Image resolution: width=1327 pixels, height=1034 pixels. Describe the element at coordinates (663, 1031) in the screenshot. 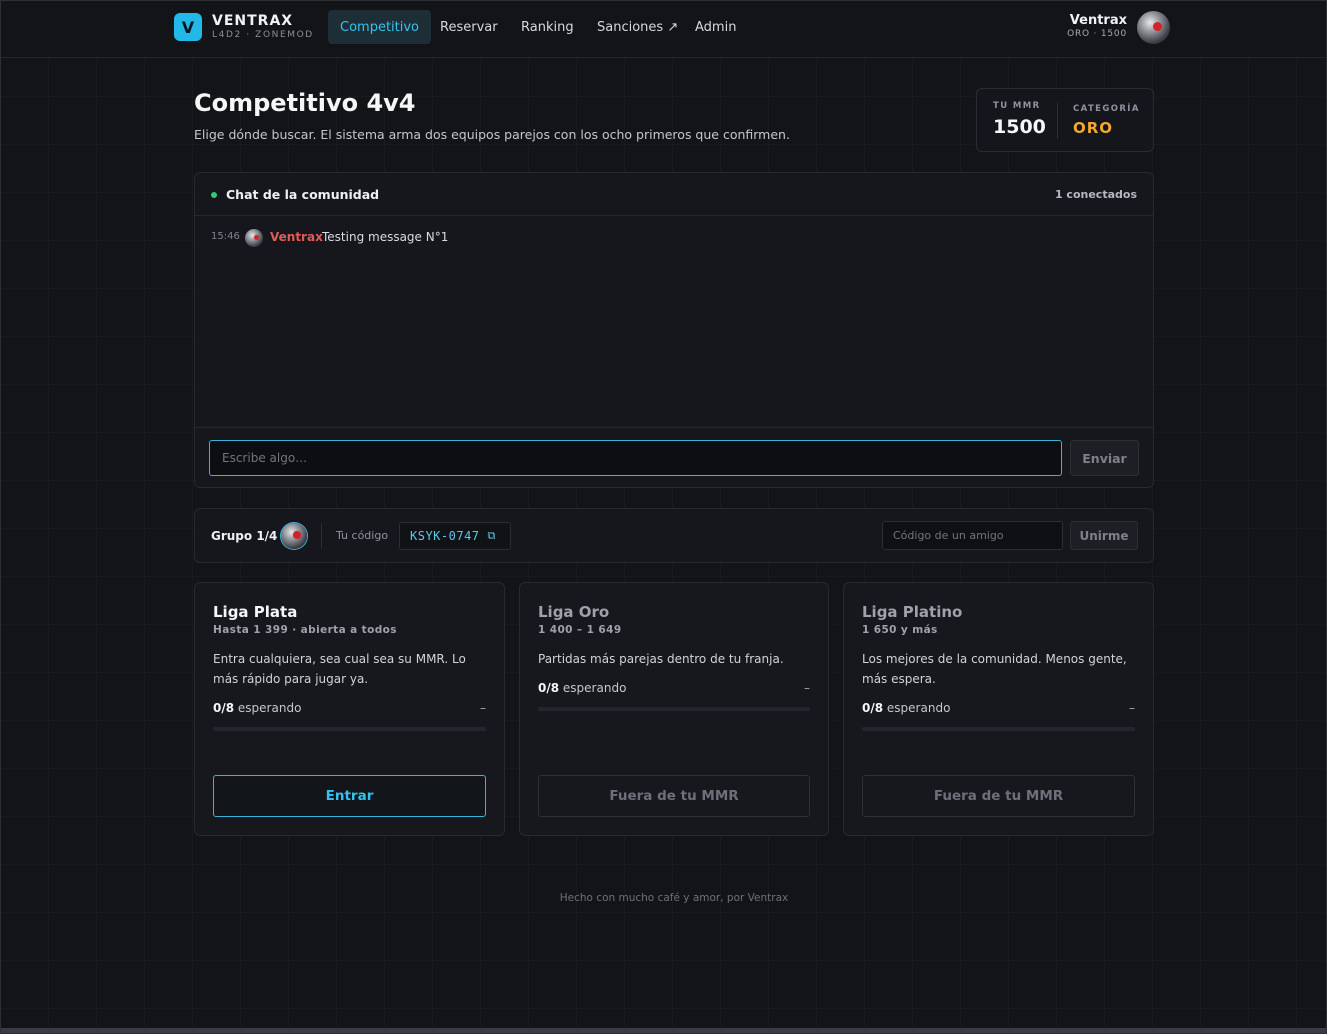

I see `bottom-strip` at that location.